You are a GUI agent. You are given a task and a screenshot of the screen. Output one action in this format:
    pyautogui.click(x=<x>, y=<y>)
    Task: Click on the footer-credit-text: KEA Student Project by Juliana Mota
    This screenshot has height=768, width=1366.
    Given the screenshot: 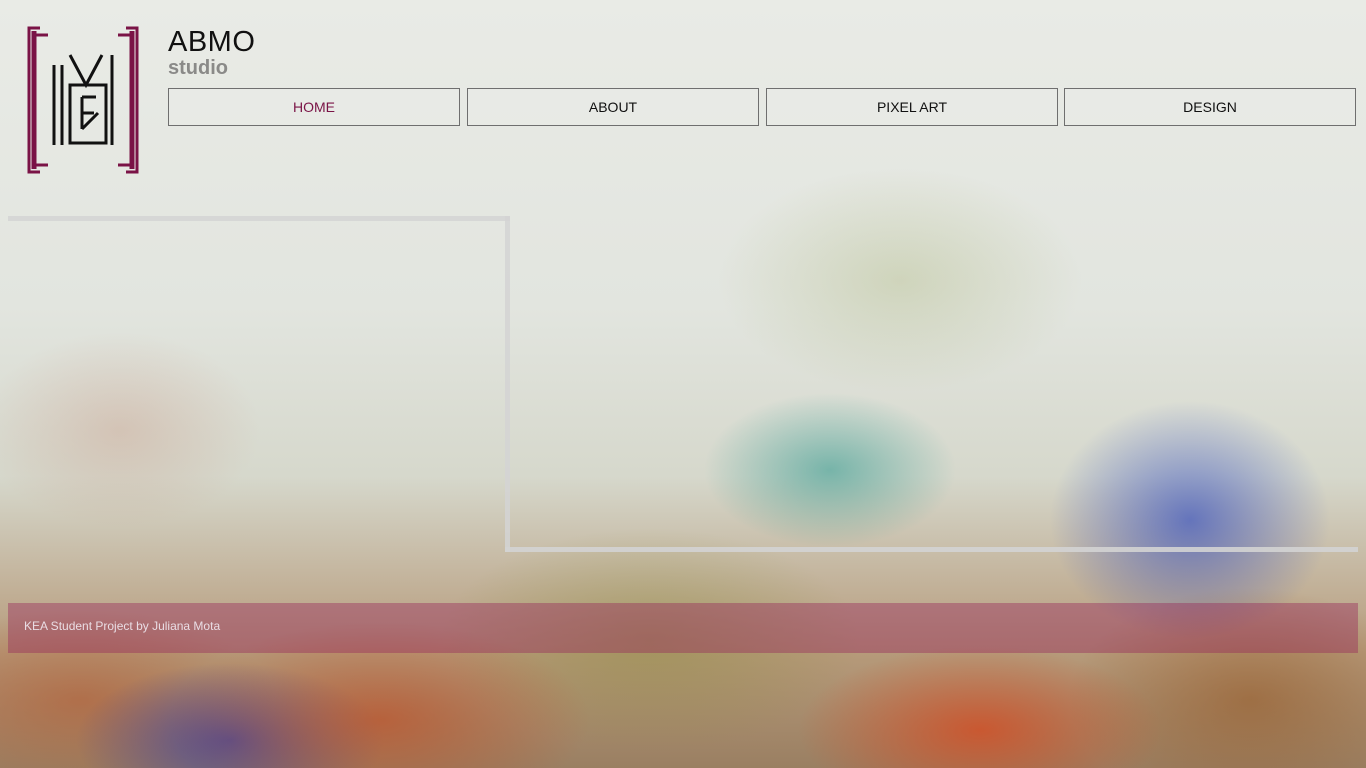 What is the action you would take?
    pyautogui.click(x=122, y=626)
    